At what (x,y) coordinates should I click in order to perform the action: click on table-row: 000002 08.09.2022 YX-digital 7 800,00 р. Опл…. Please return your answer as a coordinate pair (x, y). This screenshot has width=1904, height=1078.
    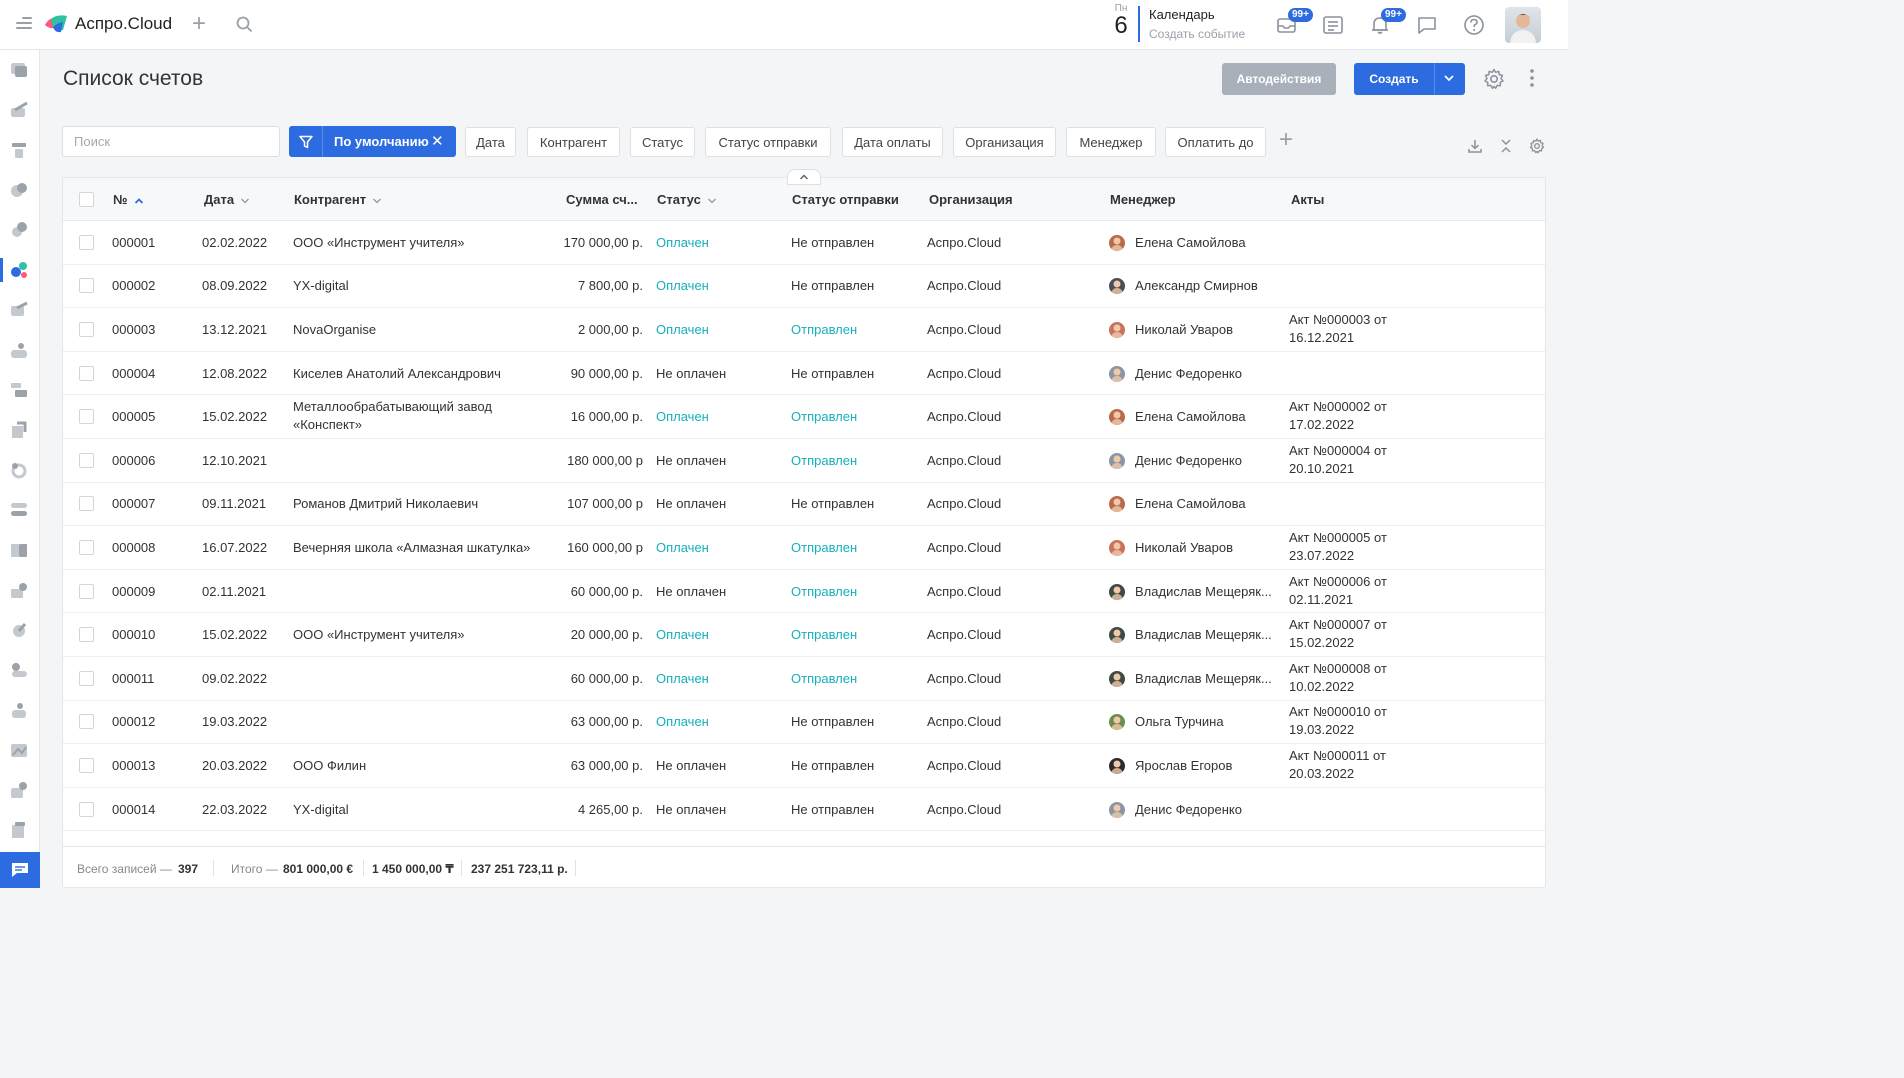
    Looking at the image, I should click on (804, 287).